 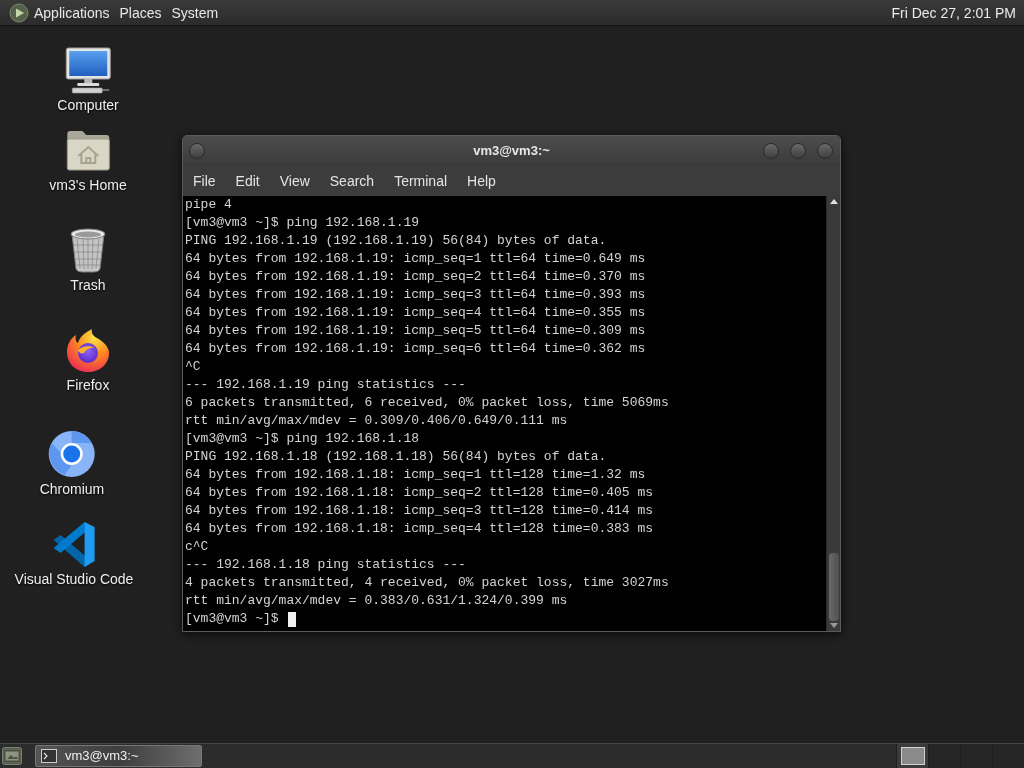 I want to click on terminal-line: PING 192.168.1.19 (192.168.1.19) 56(84) bytes of data., so click(x=396, y=241).